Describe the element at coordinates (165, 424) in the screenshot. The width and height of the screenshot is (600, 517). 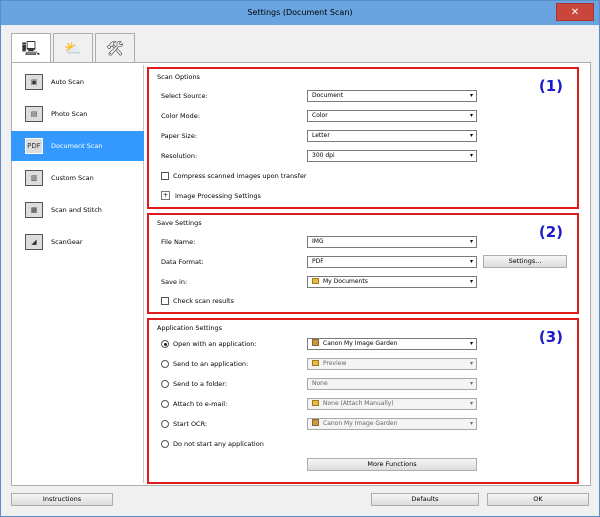
I see `start-ocr-radio` at that location.